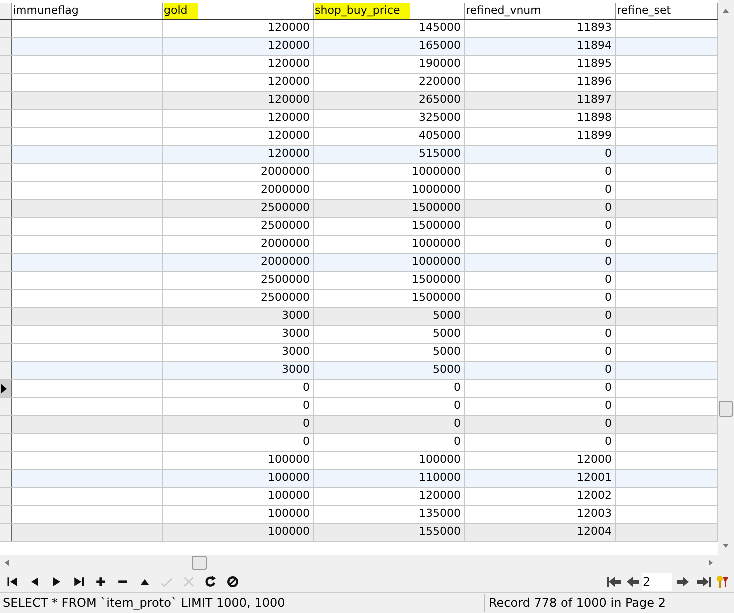  What do you see at coordinates (440, 46) in the screenshot?
I see `table-cell-text: 165000` at bounding box center [440, 46].